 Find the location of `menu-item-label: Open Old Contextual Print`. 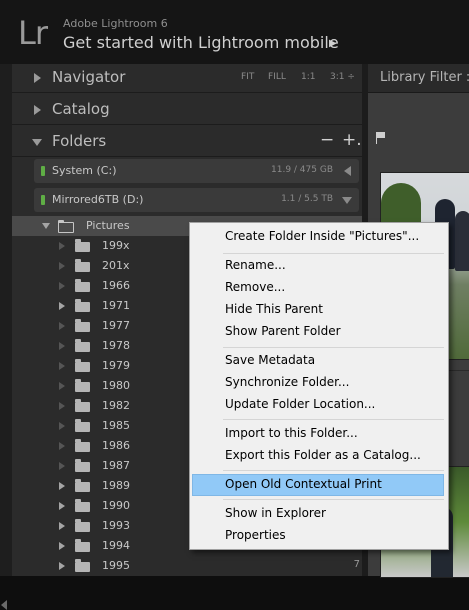

menu-item-label: Open Old Contextual Print is located at coordinates (303, 484).